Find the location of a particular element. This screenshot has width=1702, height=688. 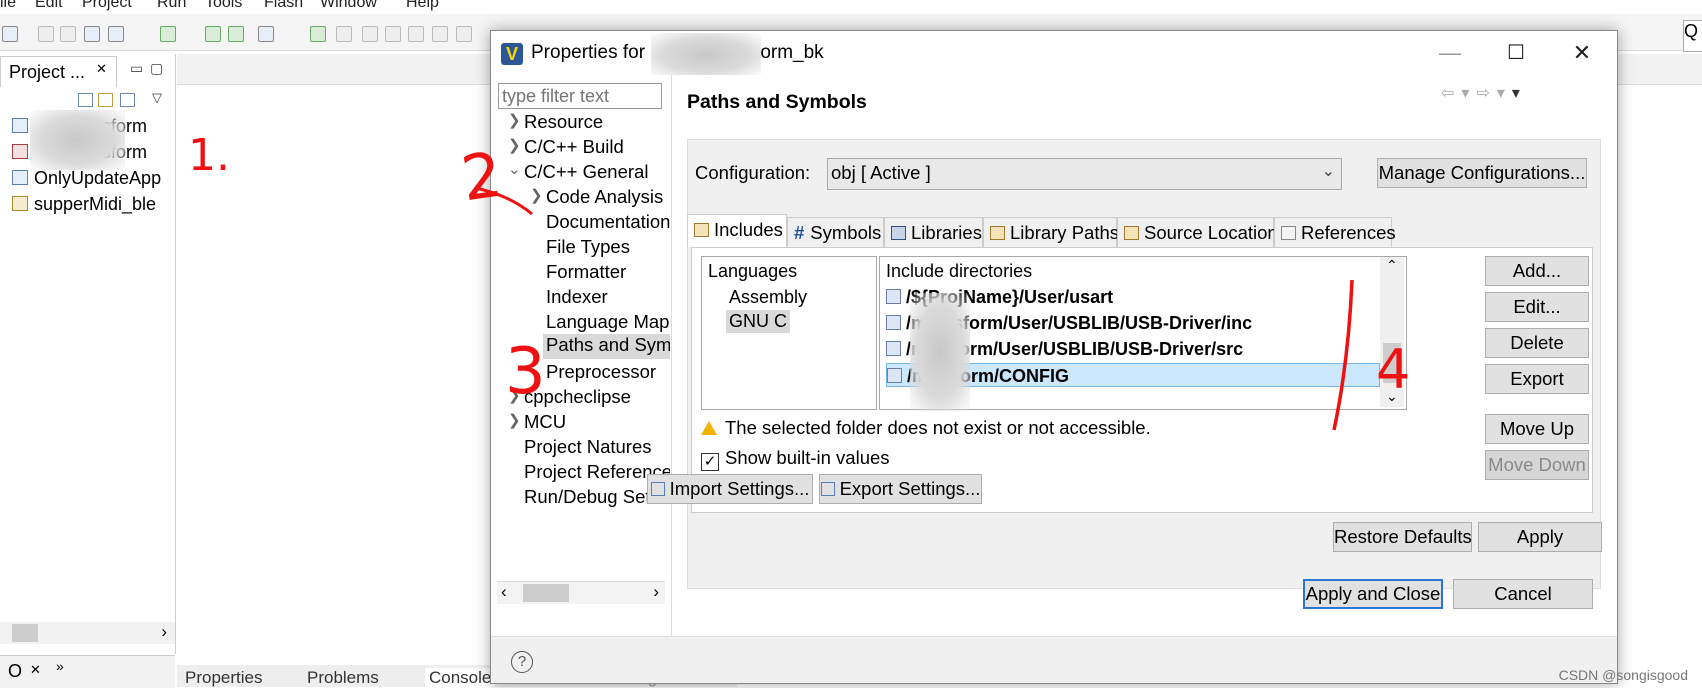

nav-item-language-mappings: Language Mappings is located at coordinates (608, 322).